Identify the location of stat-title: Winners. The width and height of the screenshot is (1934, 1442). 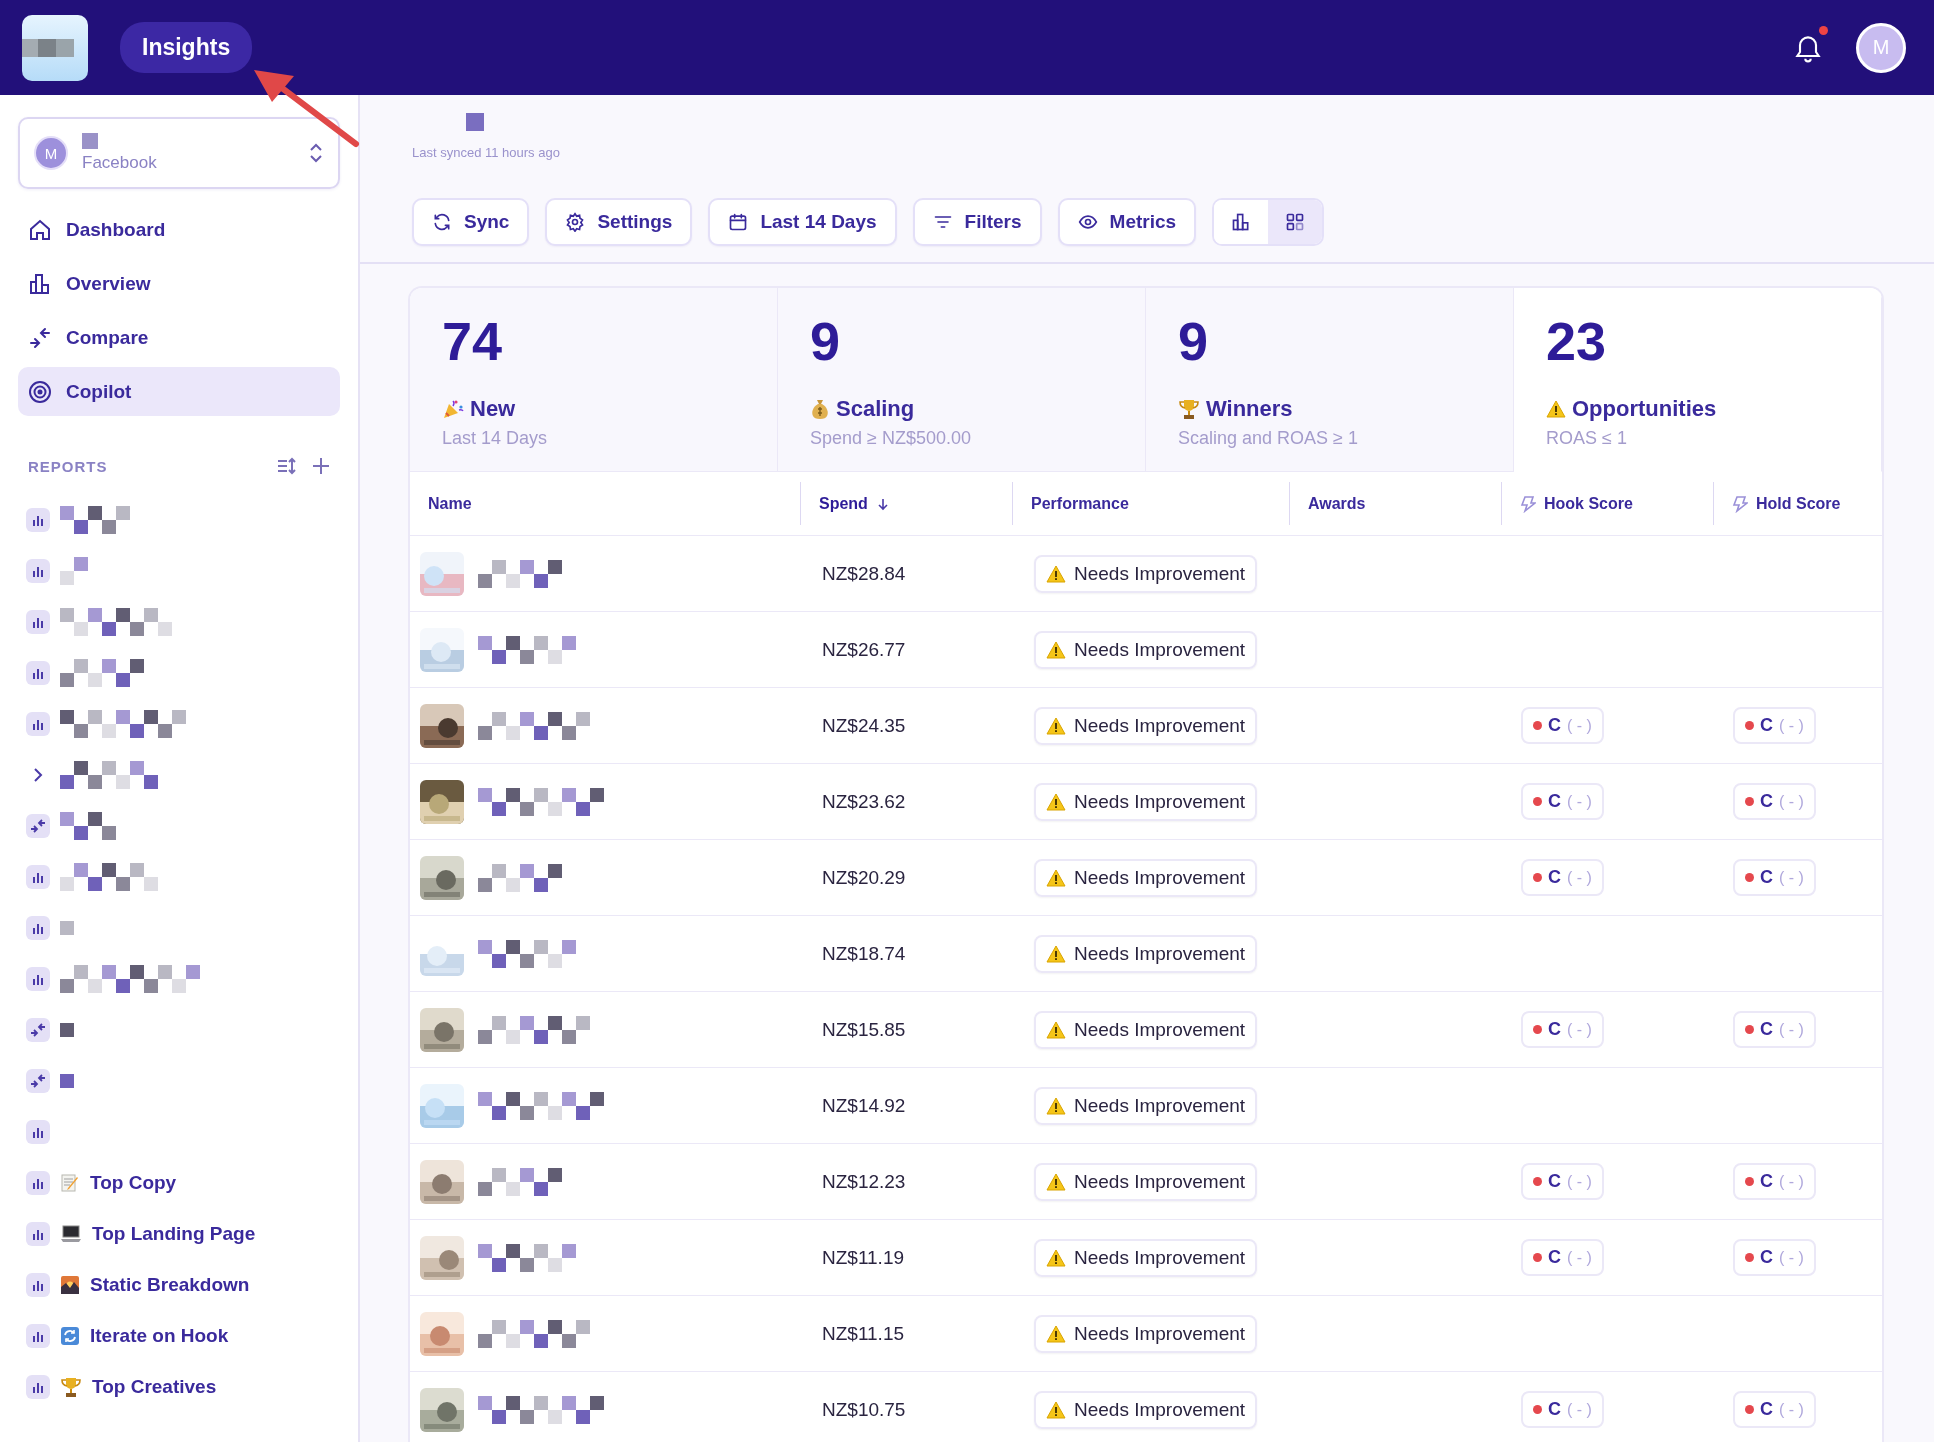
(1249, 409).